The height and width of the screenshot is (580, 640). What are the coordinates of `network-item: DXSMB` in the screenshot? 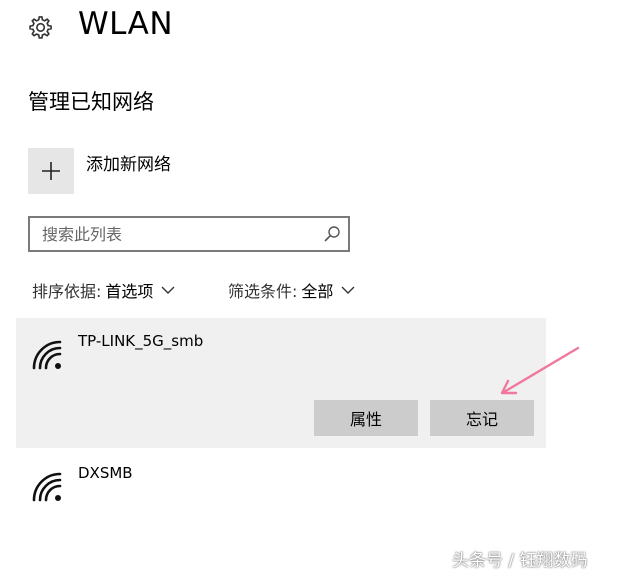 It's located at (281, 487).